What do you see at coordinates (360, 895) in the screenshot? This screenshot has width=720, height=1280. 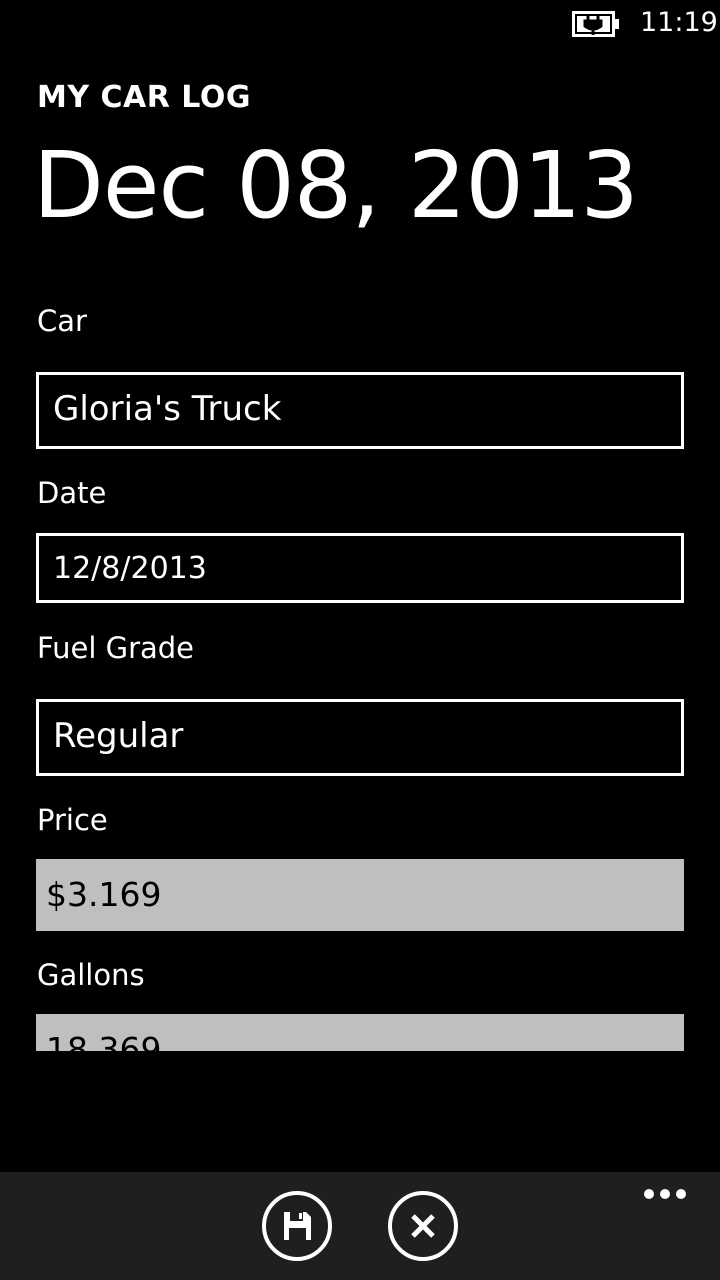 I see `price-input: $3.169` at bounding box center [360, 895].